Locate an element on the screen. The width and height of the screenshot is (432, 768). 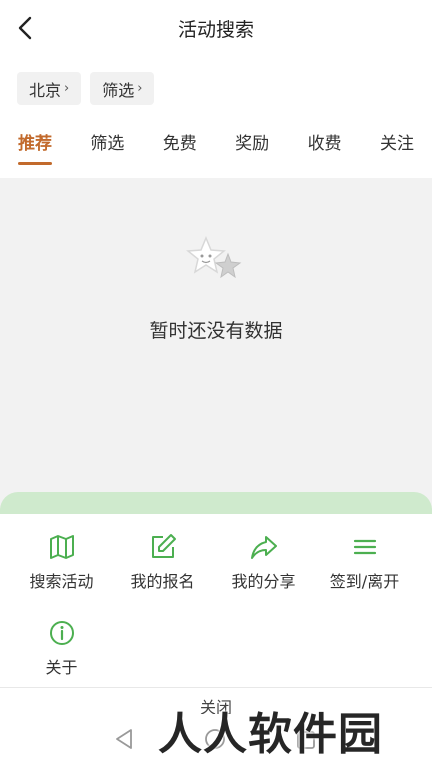
tab-paid: 收费 is located at coordinates (325, 141).